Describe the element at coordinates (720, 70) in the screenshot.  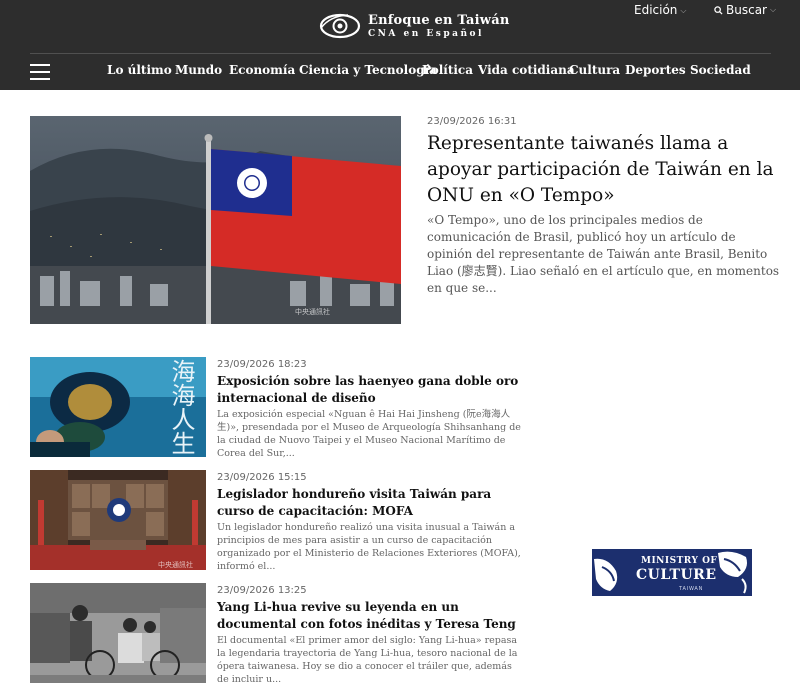
I see `nav-item-sociedad: Sociedad` at that location.